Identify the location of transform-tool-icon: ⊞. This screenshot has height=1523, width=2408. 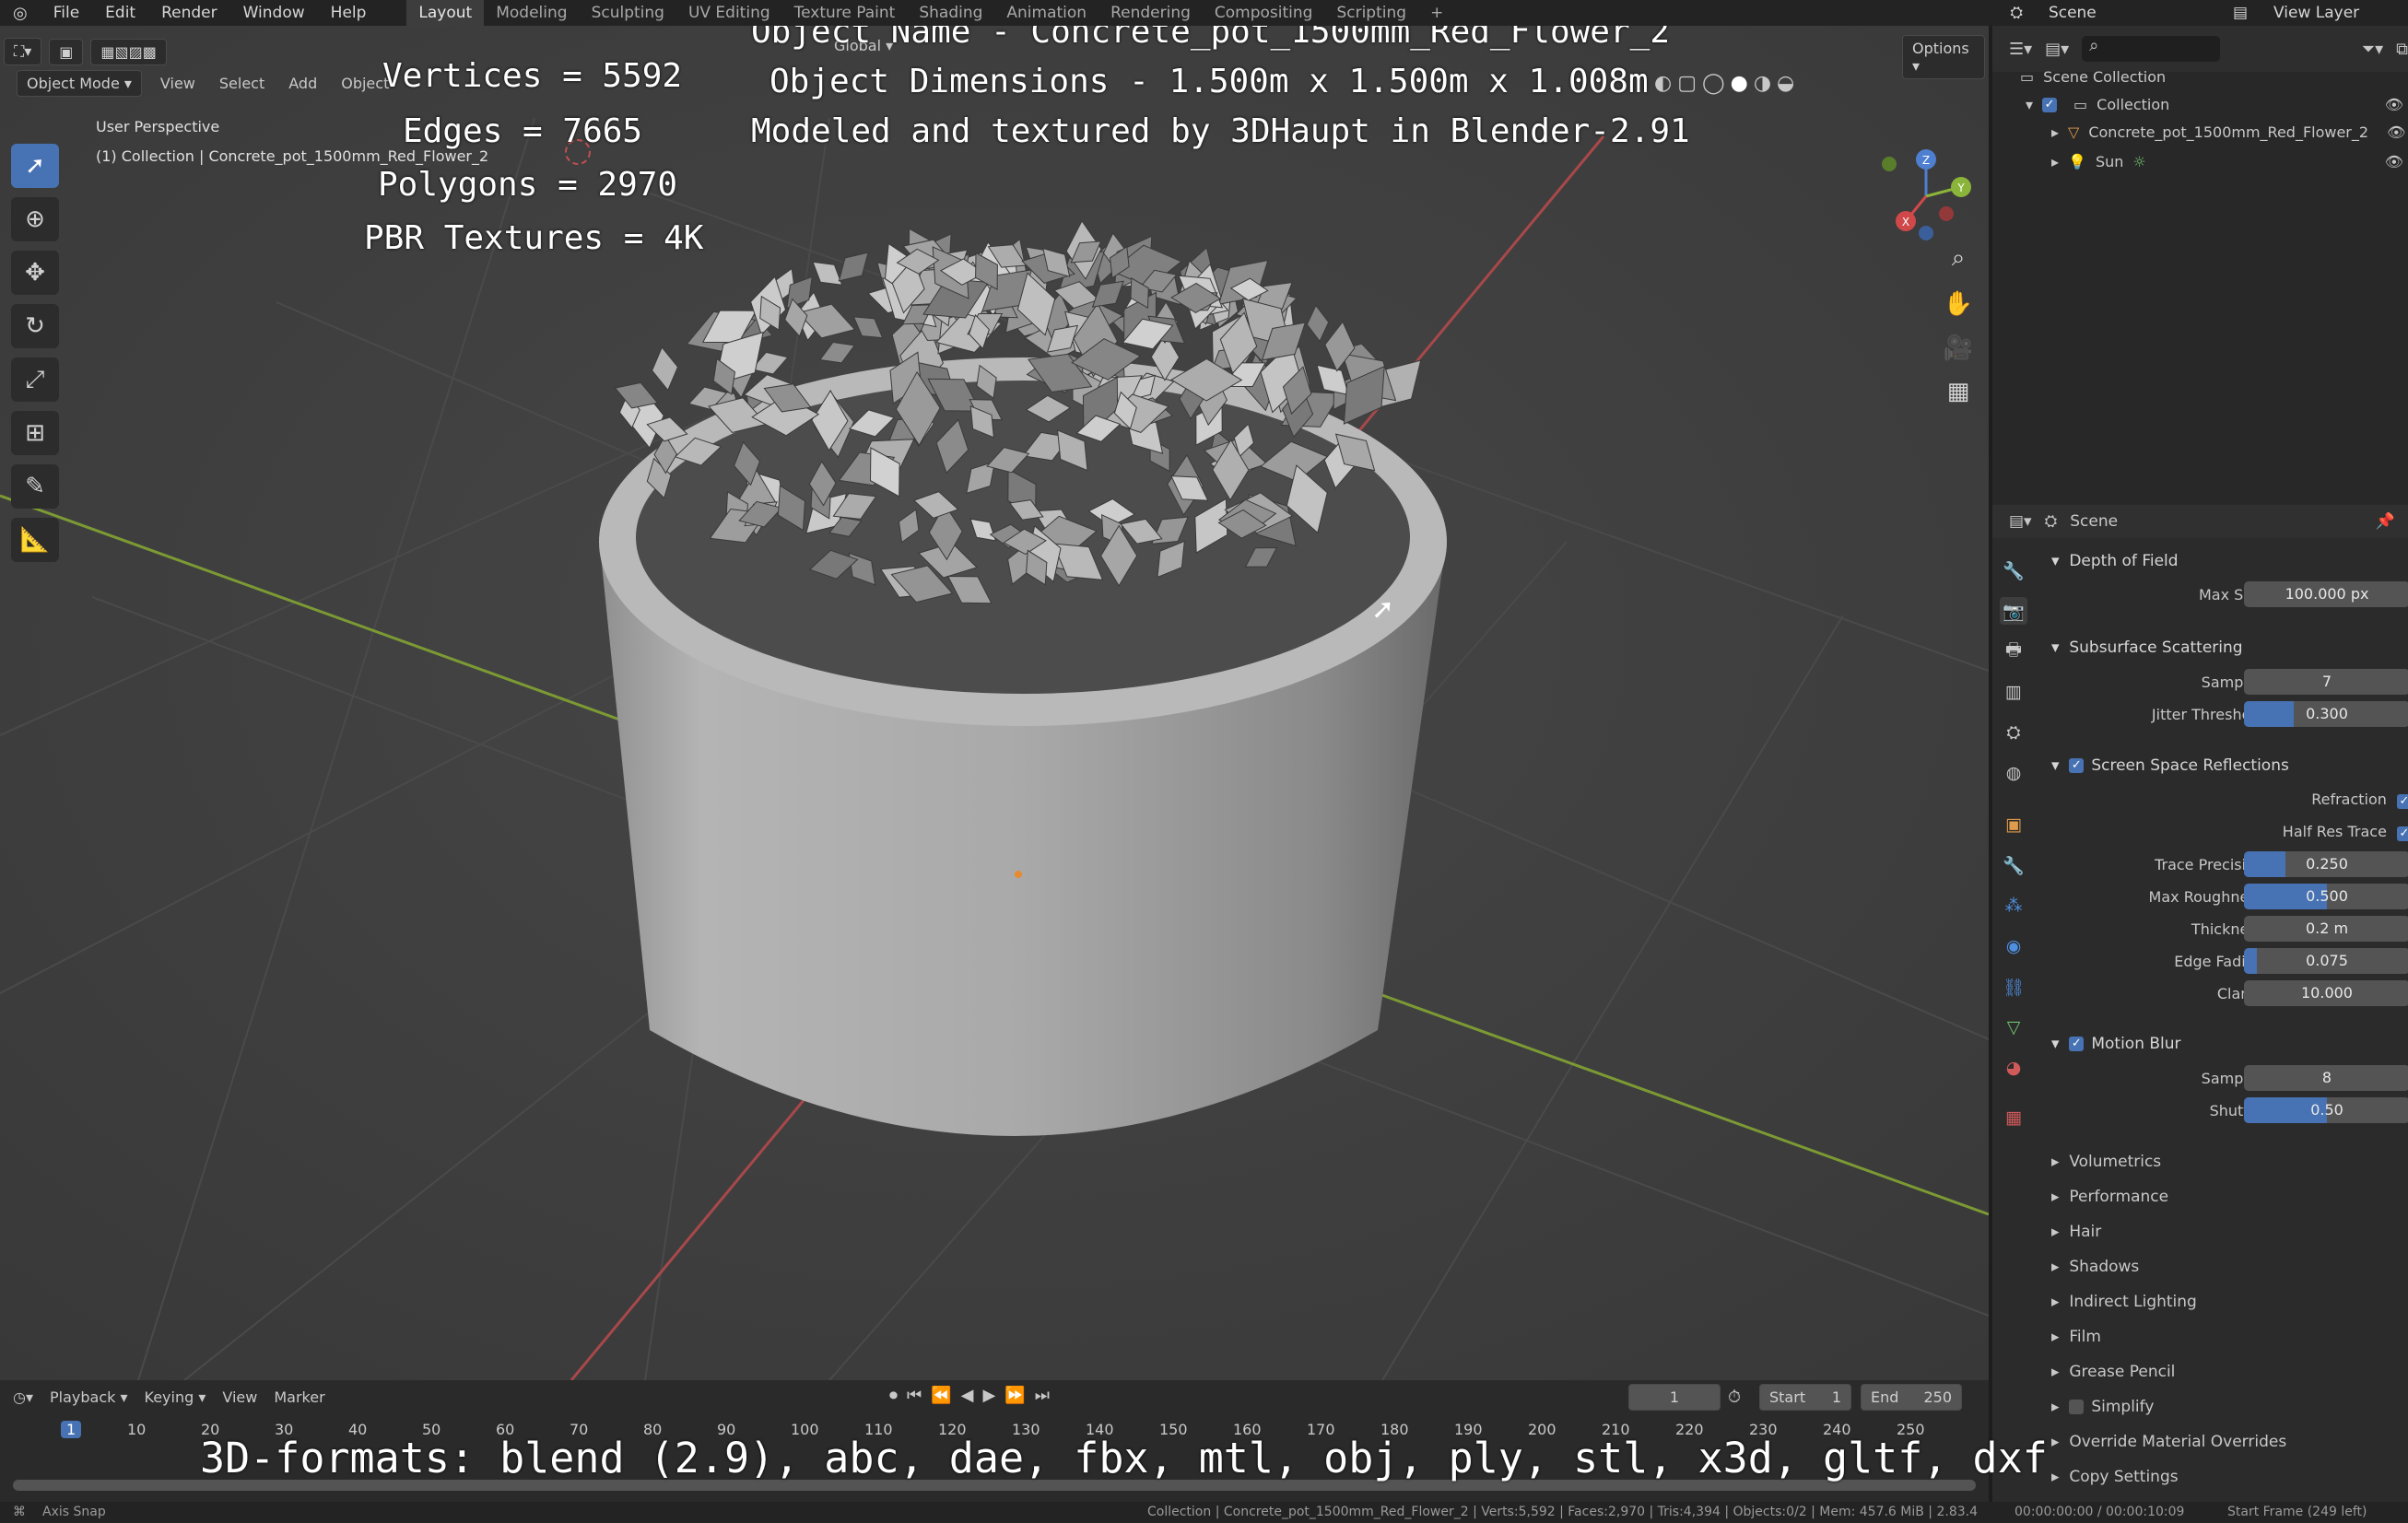
(35, 433).